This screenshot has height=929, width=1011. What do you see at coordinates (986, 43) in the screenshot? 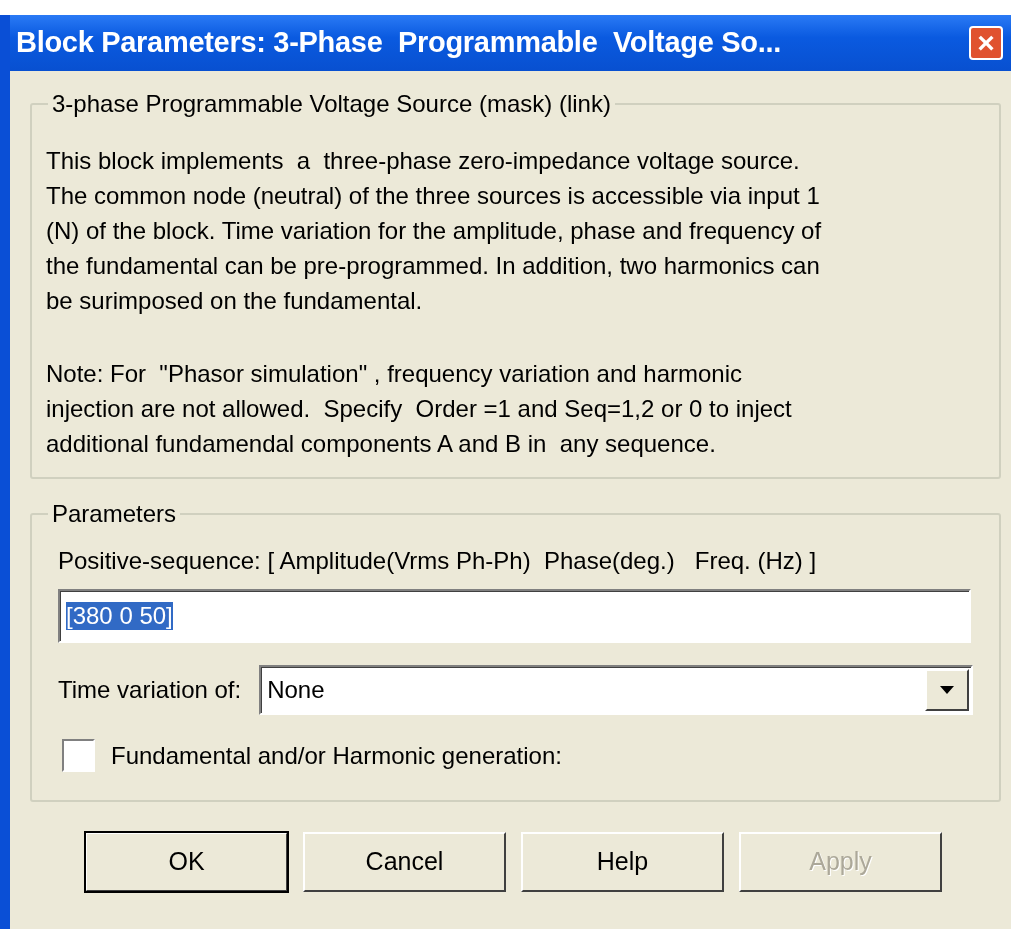
I see `close-button: ×` at bounding box center [986, 43].